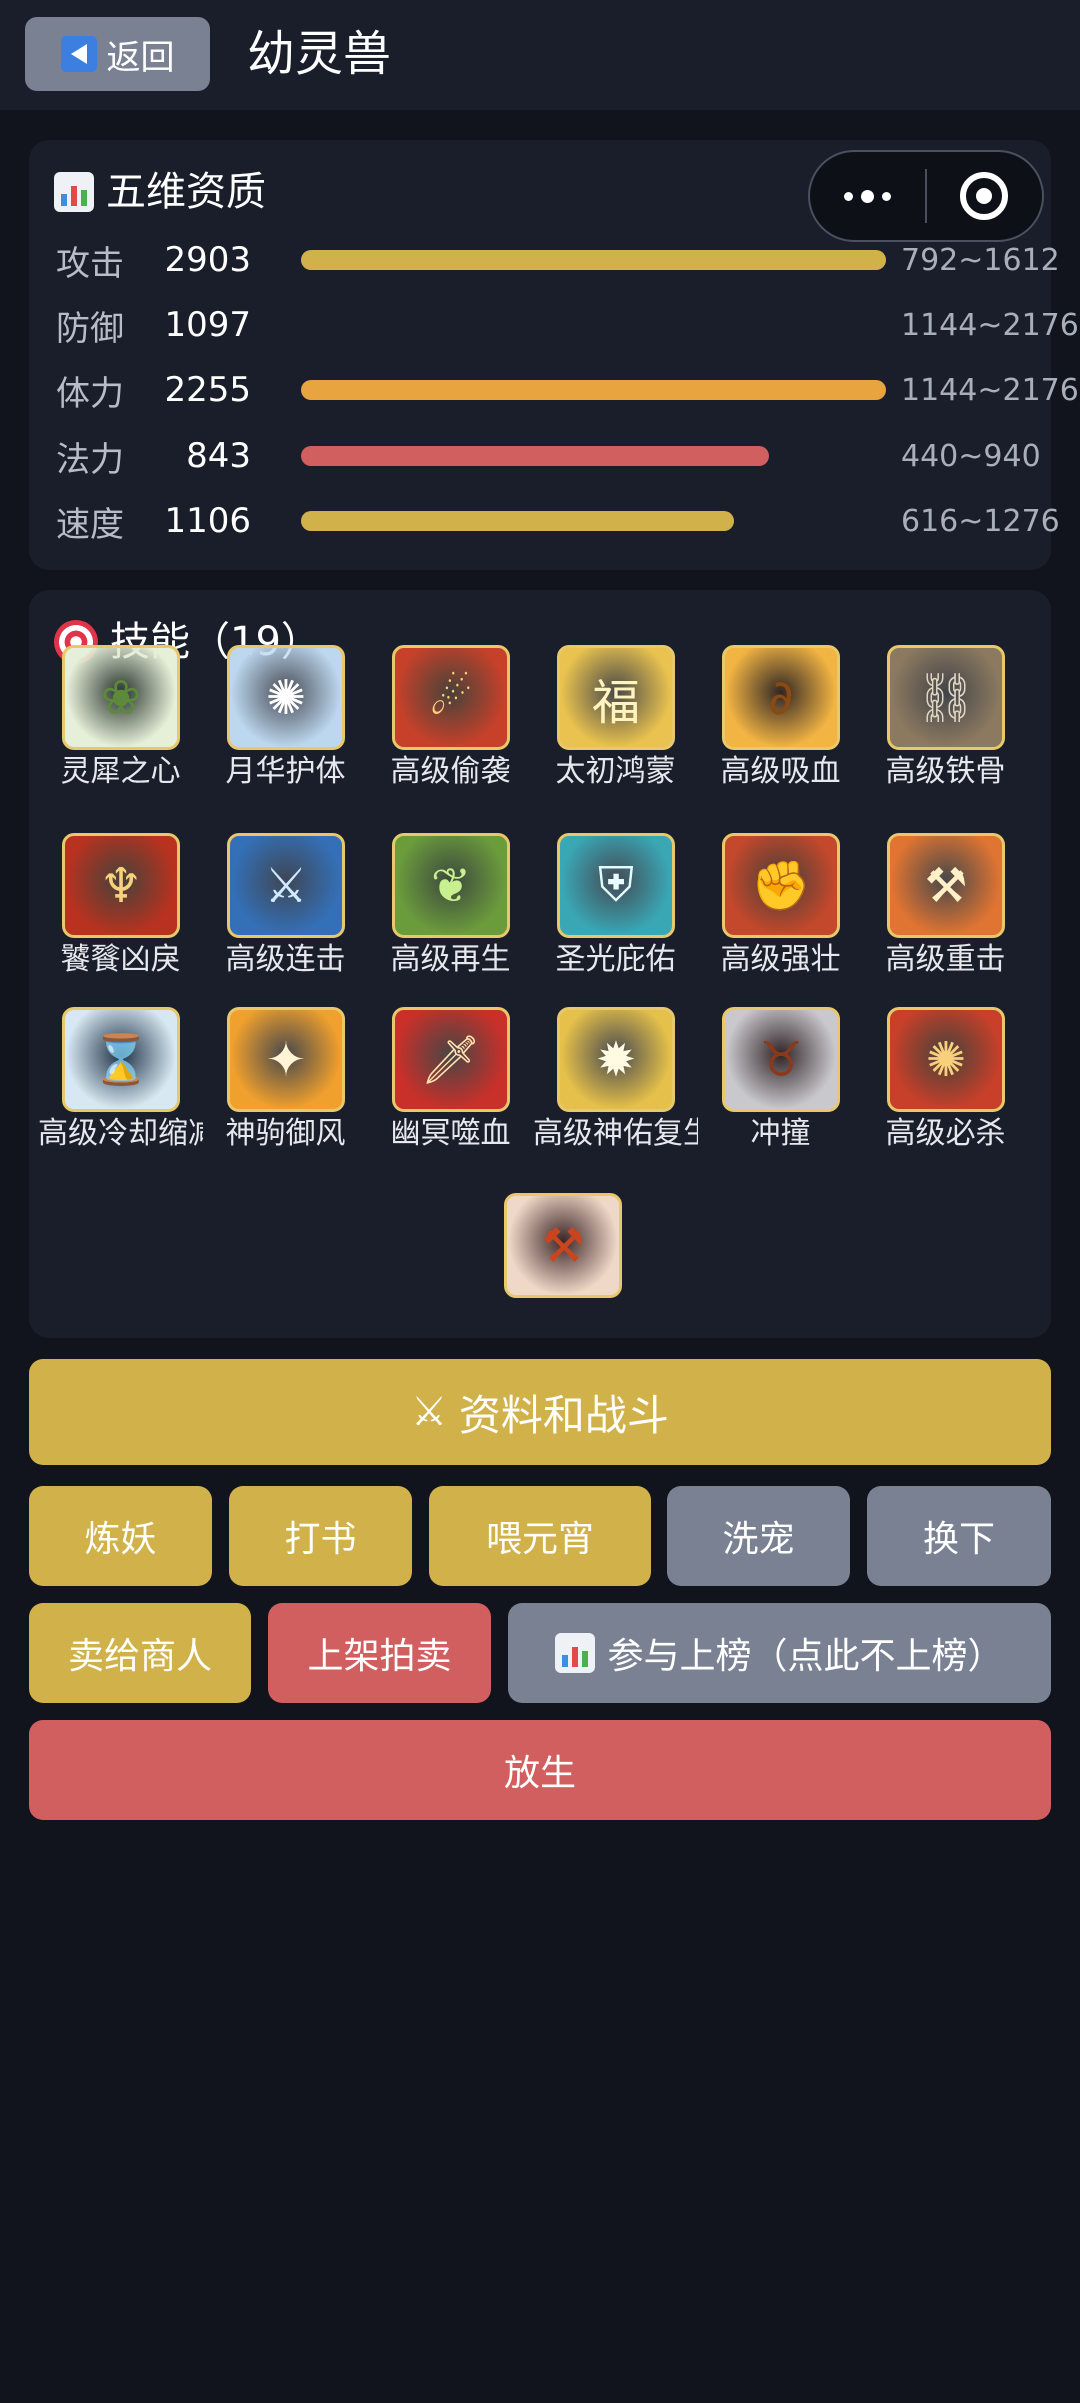 The width and height of the screenshot is (1080, 2403). What do you see at coordinates (971, 456) in the screenshot?
I see `stat-range: 440~940` at bounding box center [971, 456].